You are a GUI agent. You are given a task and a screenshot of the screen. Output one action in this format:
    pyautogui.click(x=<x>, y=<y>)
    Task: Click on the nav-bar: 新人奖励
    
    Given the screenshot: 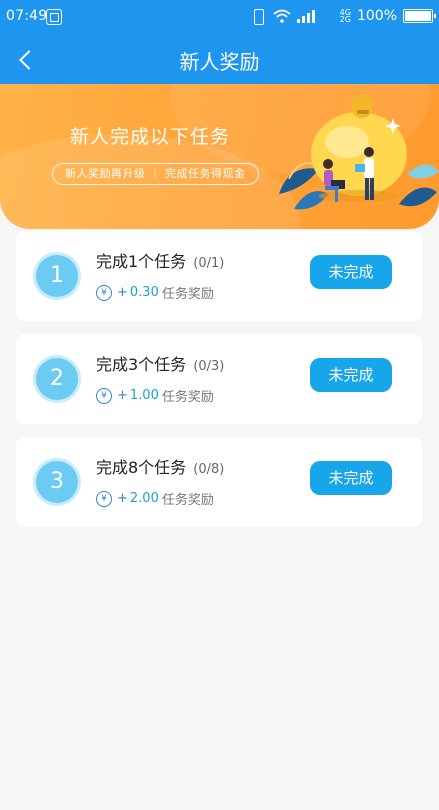 What is the action you would take?
    pyautogui.click(x=219, y=60)
    